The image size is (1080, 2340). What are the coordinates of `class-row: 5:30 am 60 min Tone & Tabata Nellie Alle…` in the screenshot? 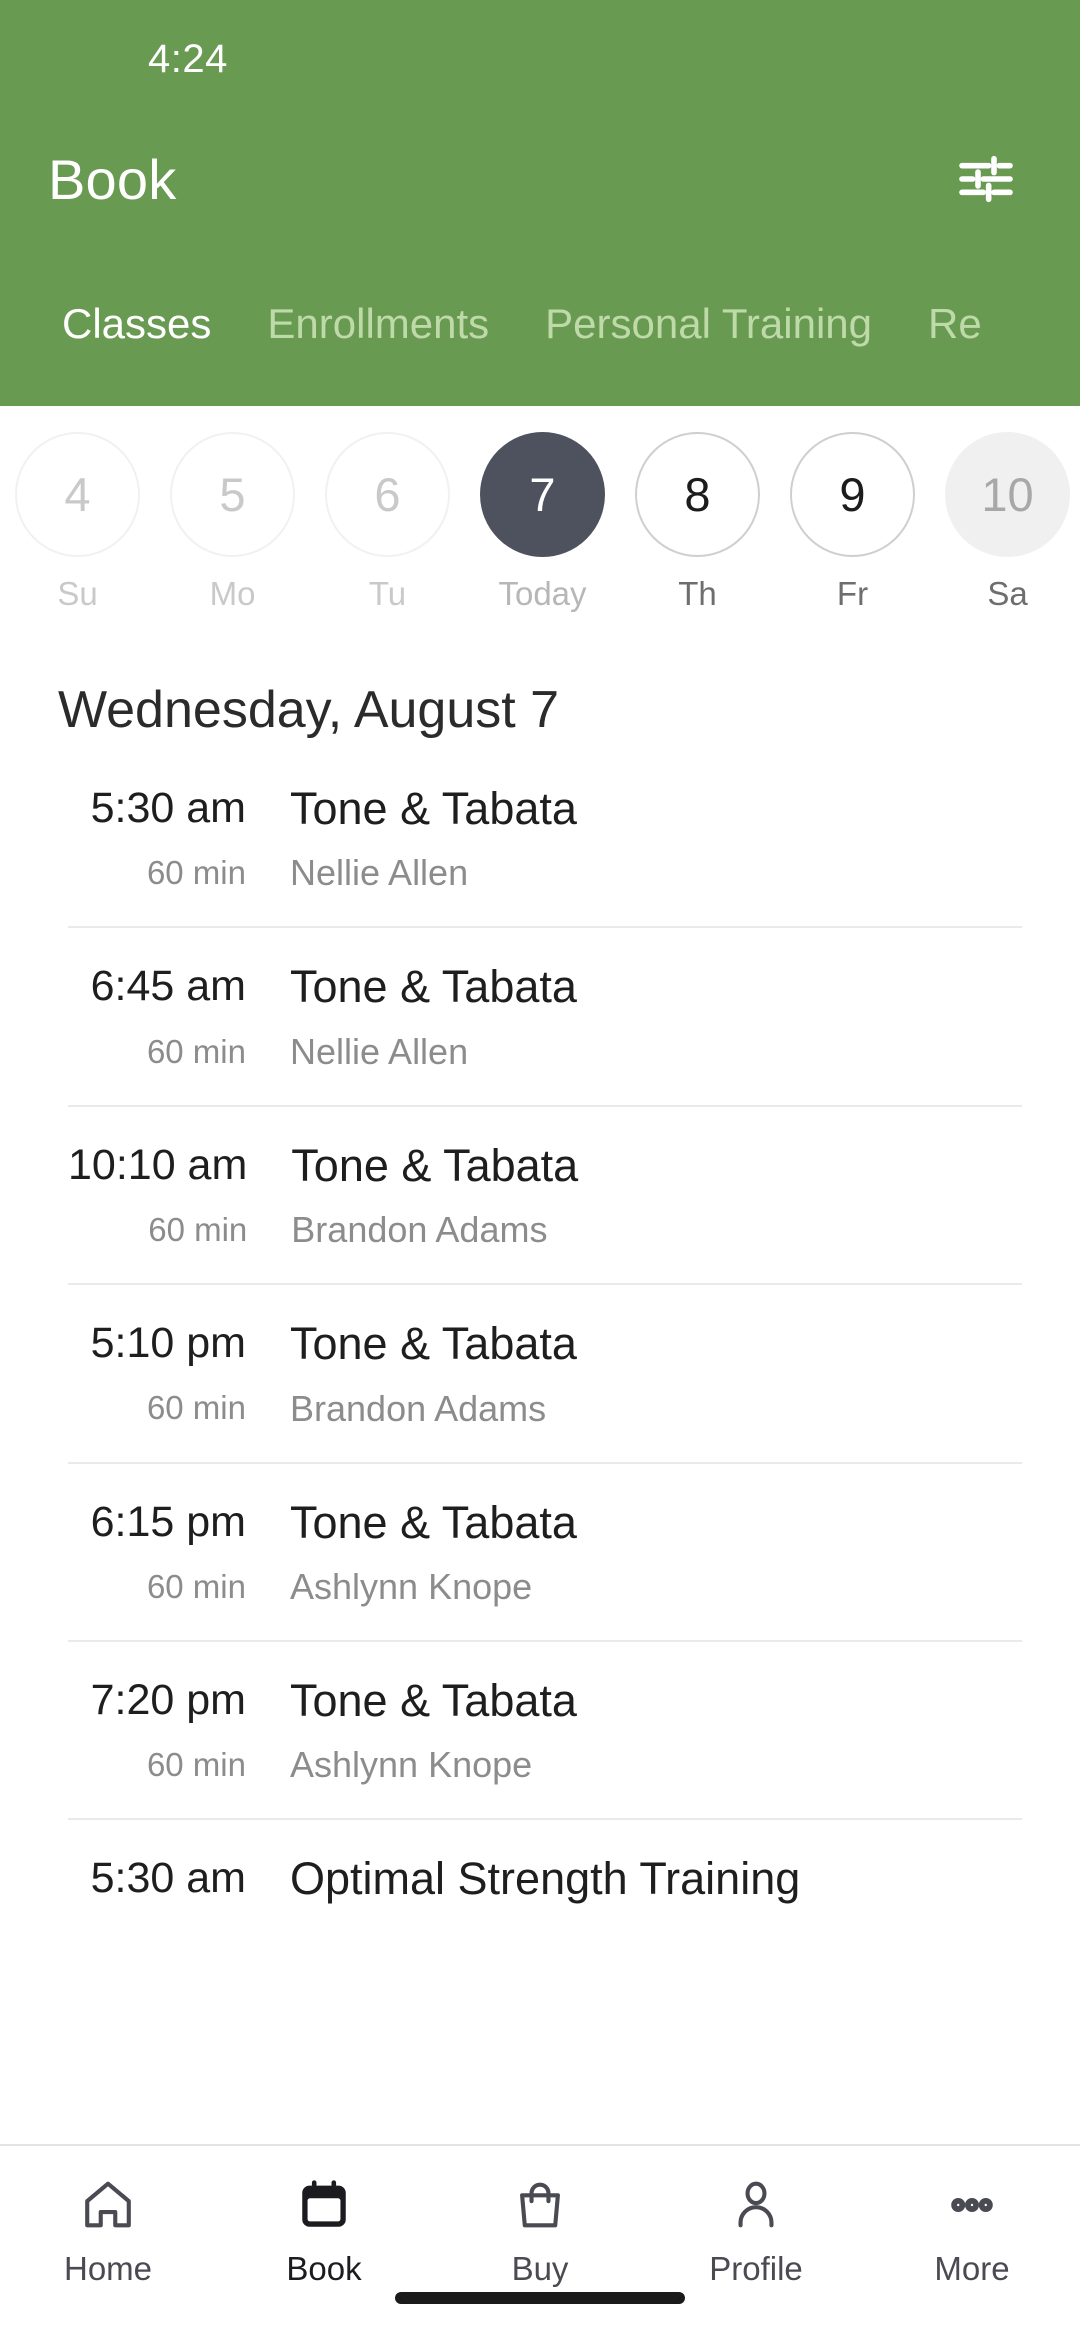 It's located at (545, 839).